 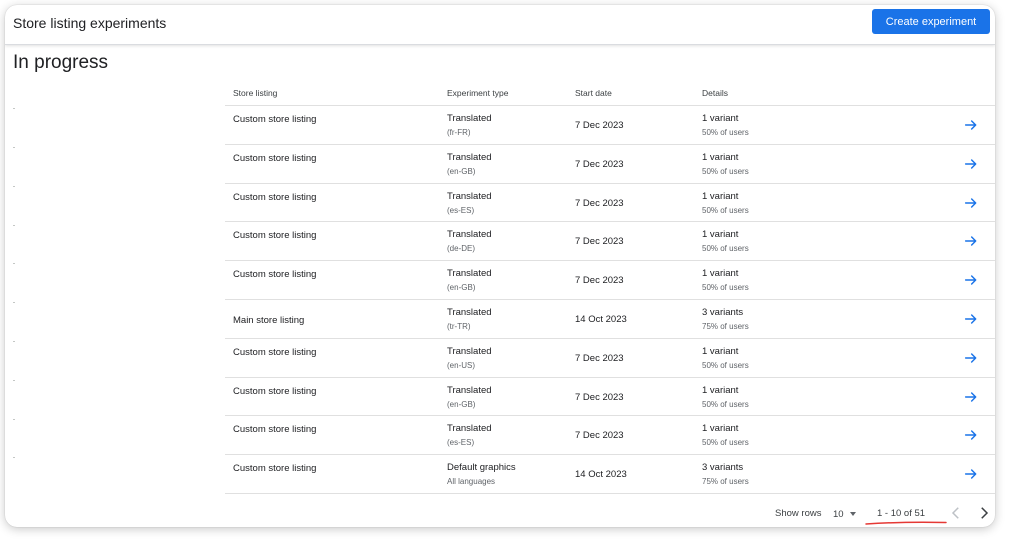 What do you see at coordinates (838, 514) in the screenshot?
I see `rows-per-page-value: 10` at bounding box center [838, 514].